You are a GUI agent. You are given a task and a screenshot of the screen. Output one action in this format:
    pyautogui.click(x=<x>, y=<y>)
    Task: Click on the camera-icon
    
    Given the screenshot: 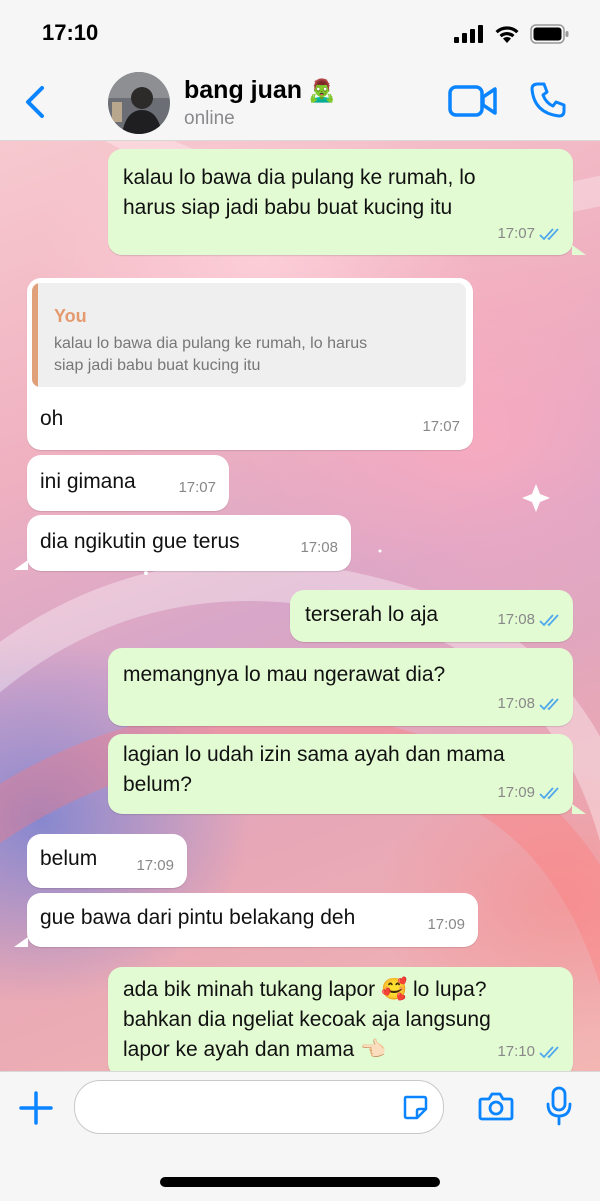 What is the action you would take?
    pyautogui.click(x=496, y=1106)
    